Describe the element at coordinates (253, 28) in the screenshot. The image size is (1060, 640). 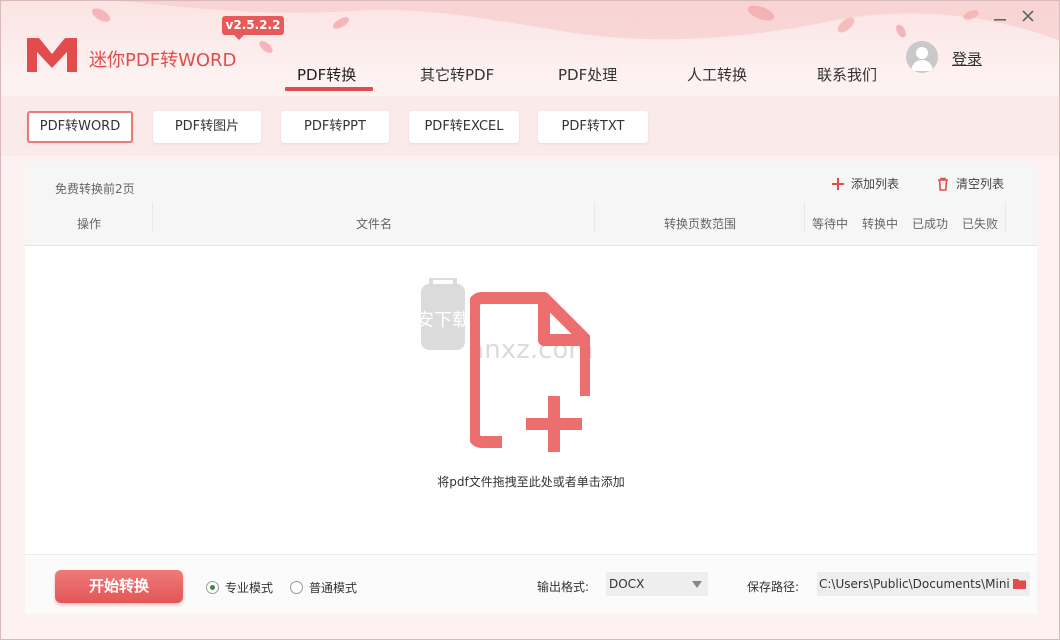
I see `version-badge: v2.5.2.2` at that location.